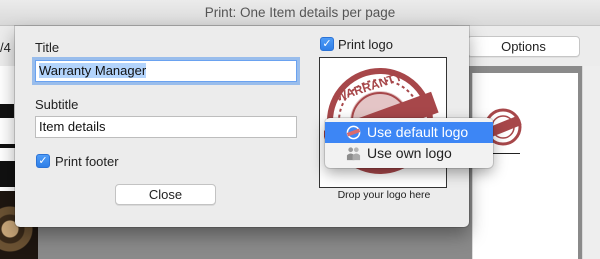 The image size is (600, 259). Describe the element at coordinates (384, 195) in the screenshot. I see `drop-logo-caption: Drop your logo here` at that location.